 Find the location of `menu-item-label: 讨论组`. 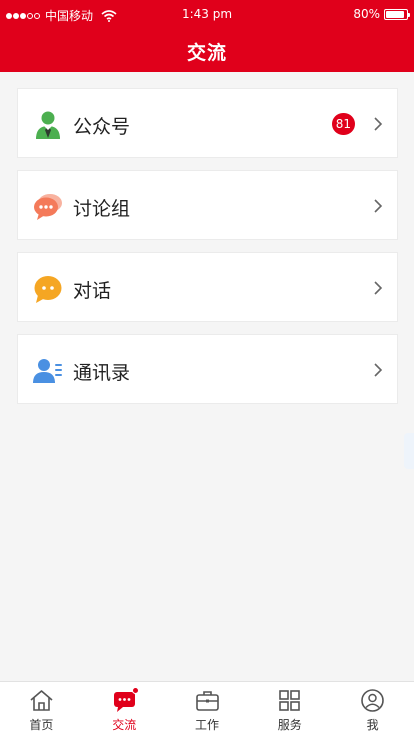

menu-item-label: 讨论组 is located at coordinates (102, 209).